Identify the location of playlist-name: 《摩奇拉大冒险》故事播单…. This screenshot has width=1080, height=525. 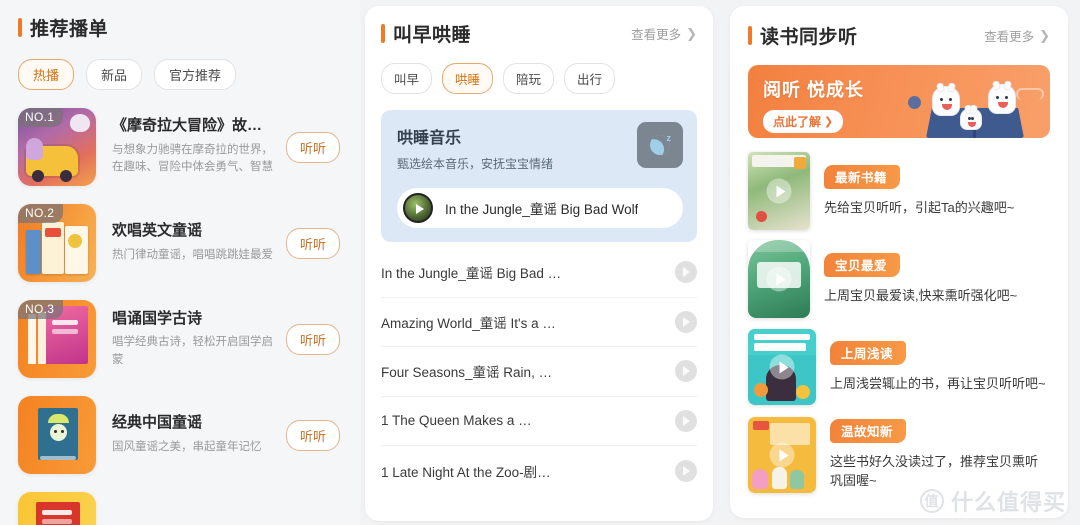
(194, 126).